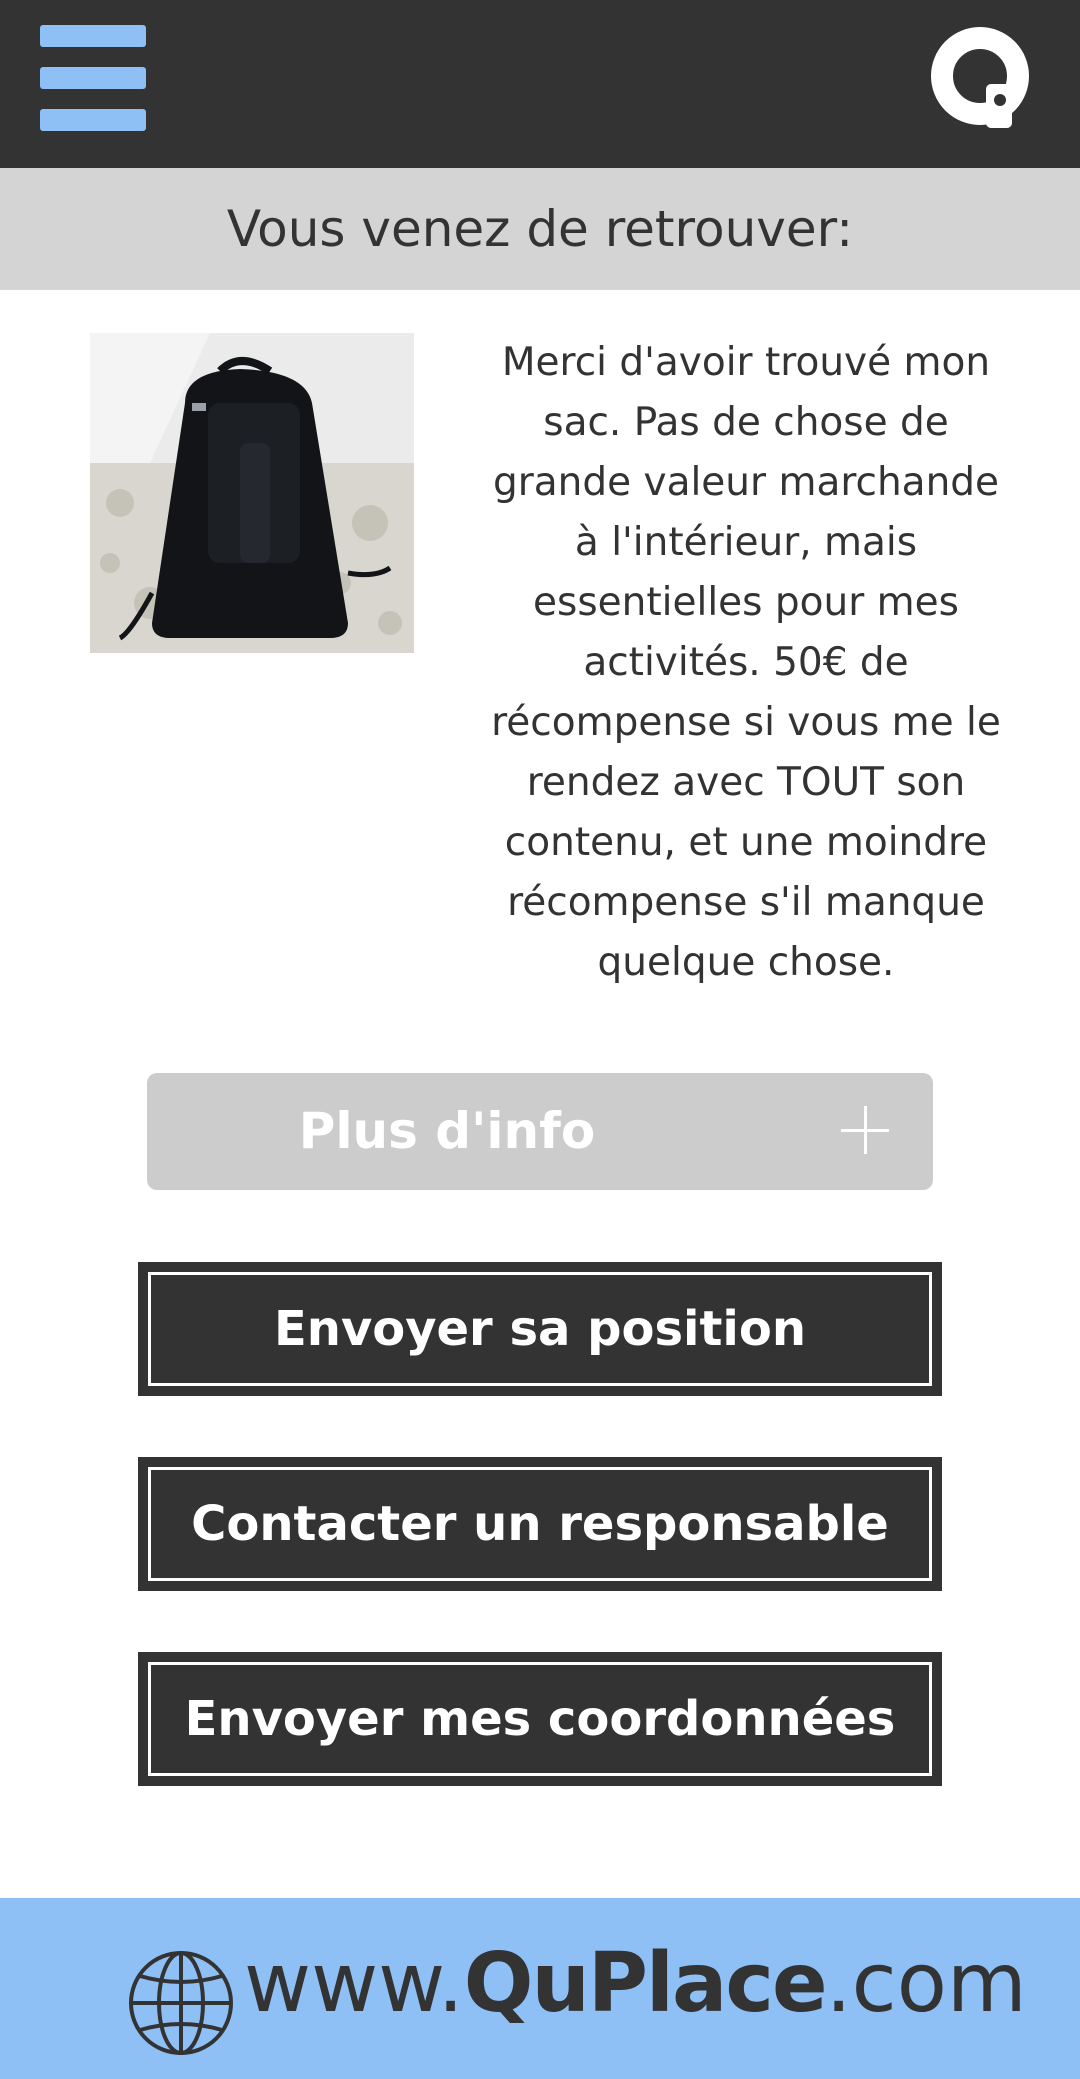  Describe the element at coordinates (645, 1983) in the screenshot. I see `url-brand: QuPlace` at that location.